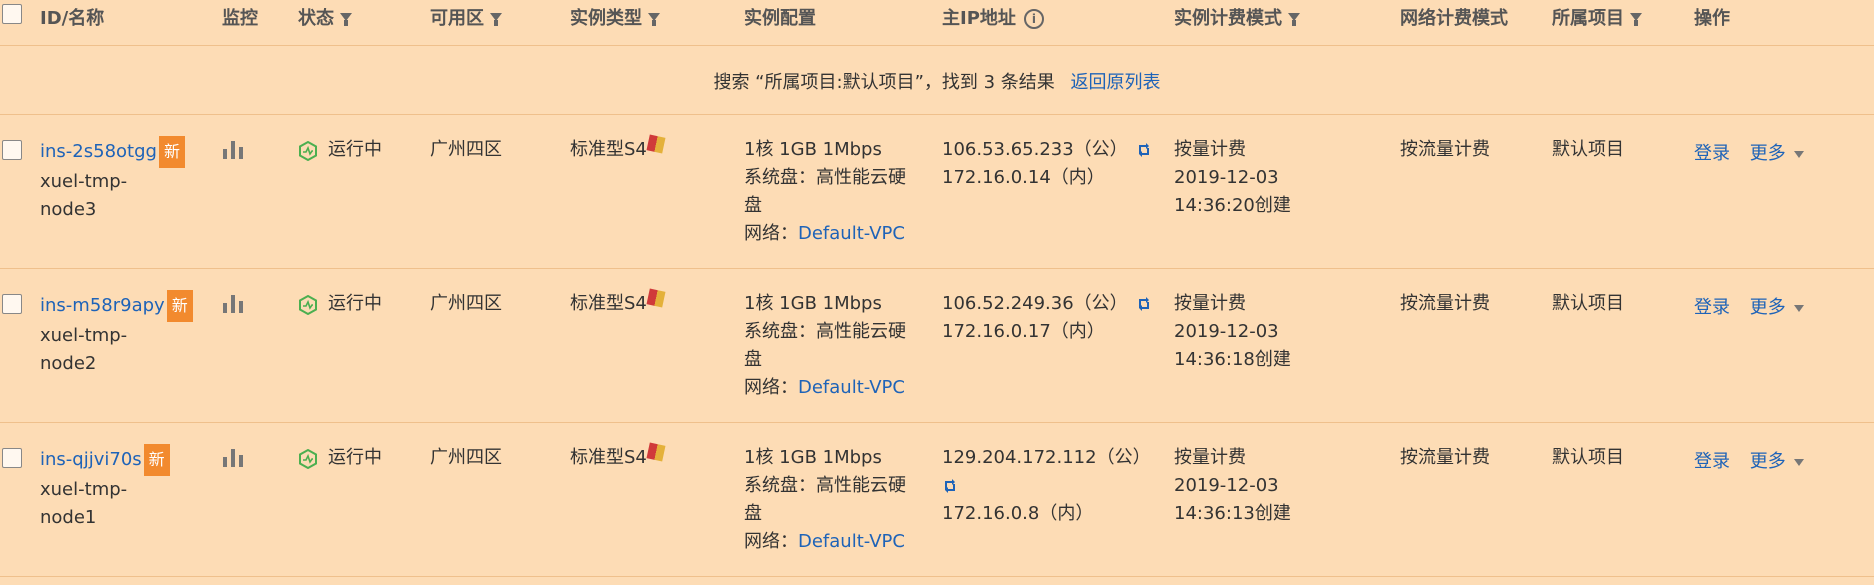 This screenshot has width=1874, height=585. I want to click on billing-cell: 按量计费 2019-12-03 14:36:13创建, so click(1232, 486).